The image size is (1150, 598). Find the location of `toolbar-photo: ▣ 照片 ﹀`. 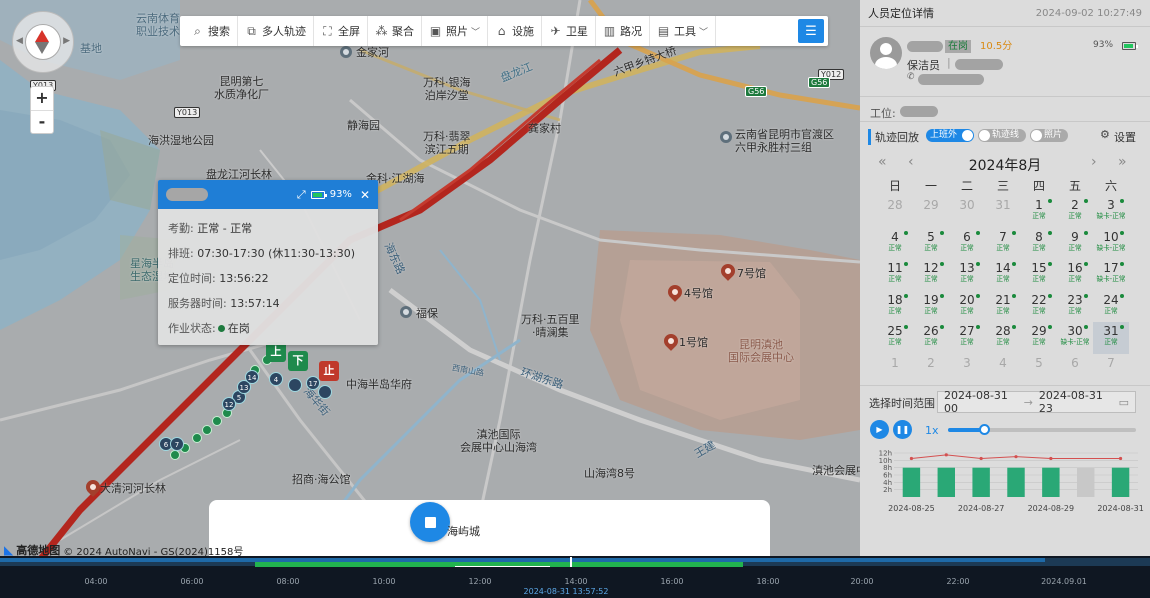

toolbar-photo: ▣ 照片 ﹀ is located at coordinates (455, 31).